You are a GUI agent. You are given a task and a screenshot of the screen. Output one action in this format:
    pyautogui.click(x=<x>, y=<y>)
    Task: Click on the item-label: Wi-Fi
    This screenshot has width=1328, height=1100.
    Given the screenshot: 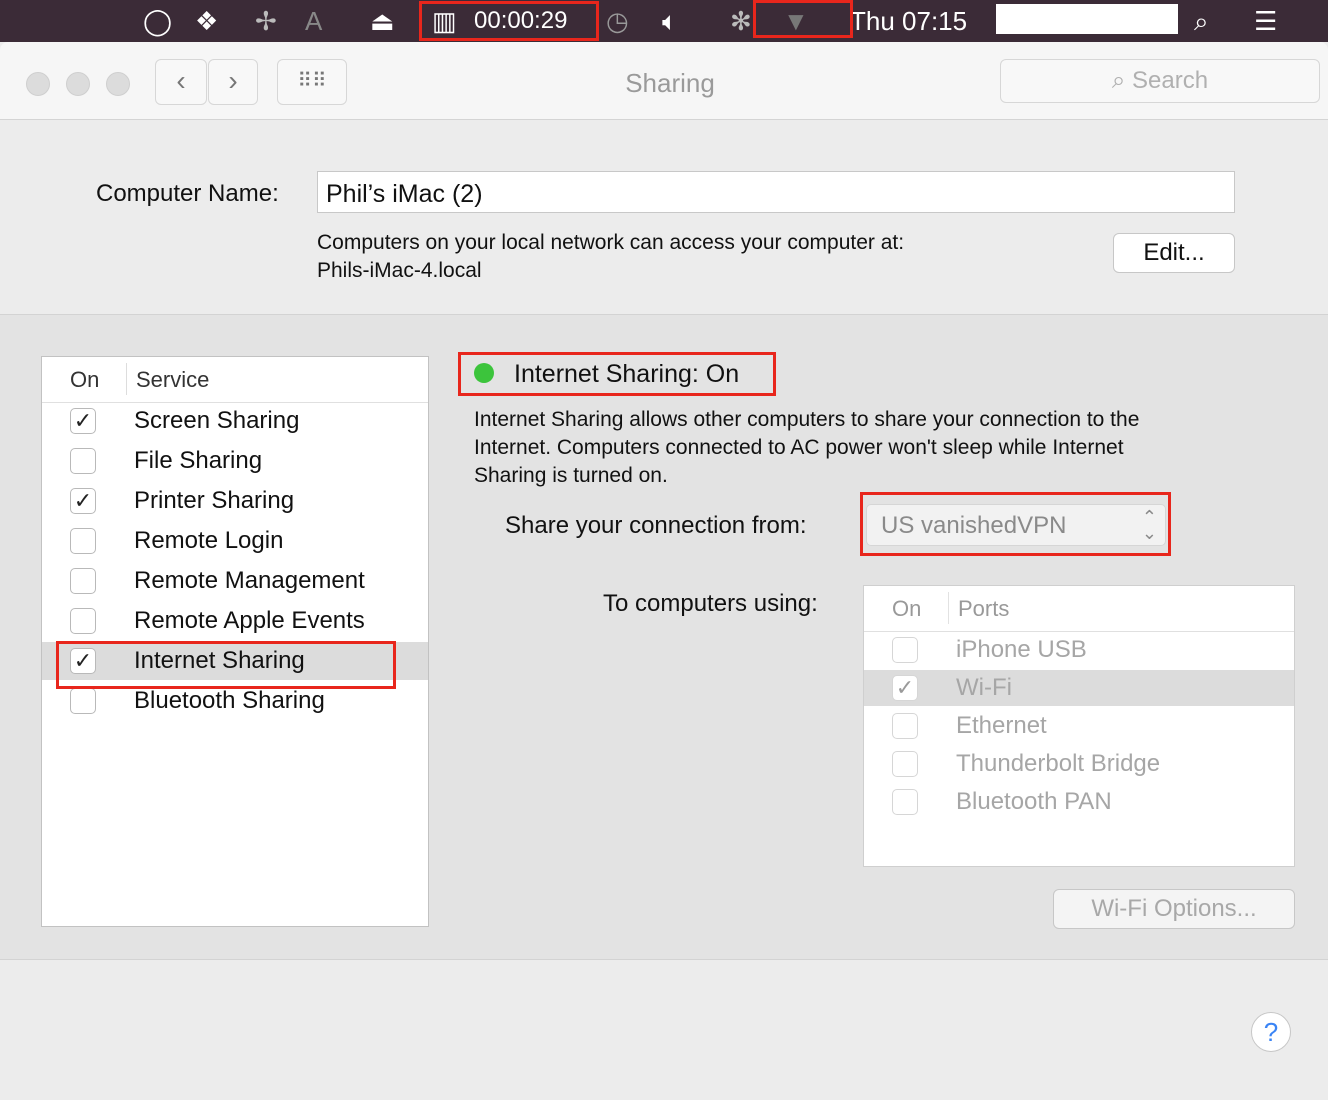 What is the action you would take?
    pyautogui.click(x=984, y=687)
    